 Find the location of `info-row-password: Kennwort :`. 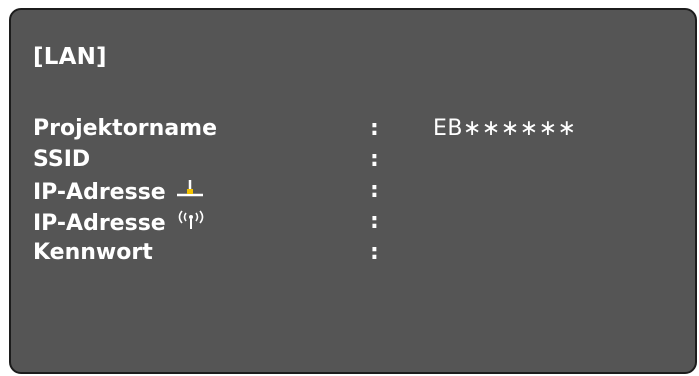

info-row-password: Kennwort : is located at coordinates (353, 255).